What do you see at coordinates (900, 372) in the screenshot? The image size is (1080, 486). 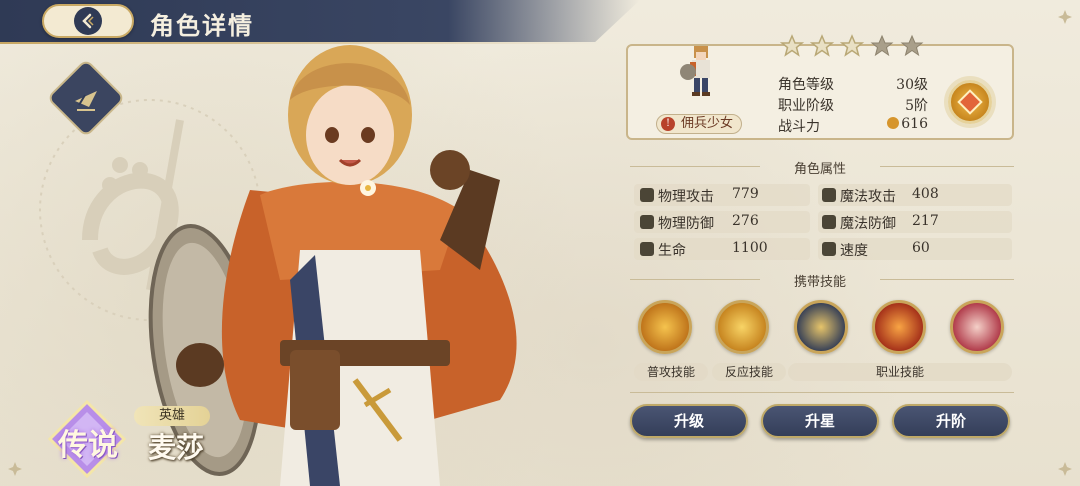 I see `job-skill-label: 职业技能` at bounding box center [900, 372].